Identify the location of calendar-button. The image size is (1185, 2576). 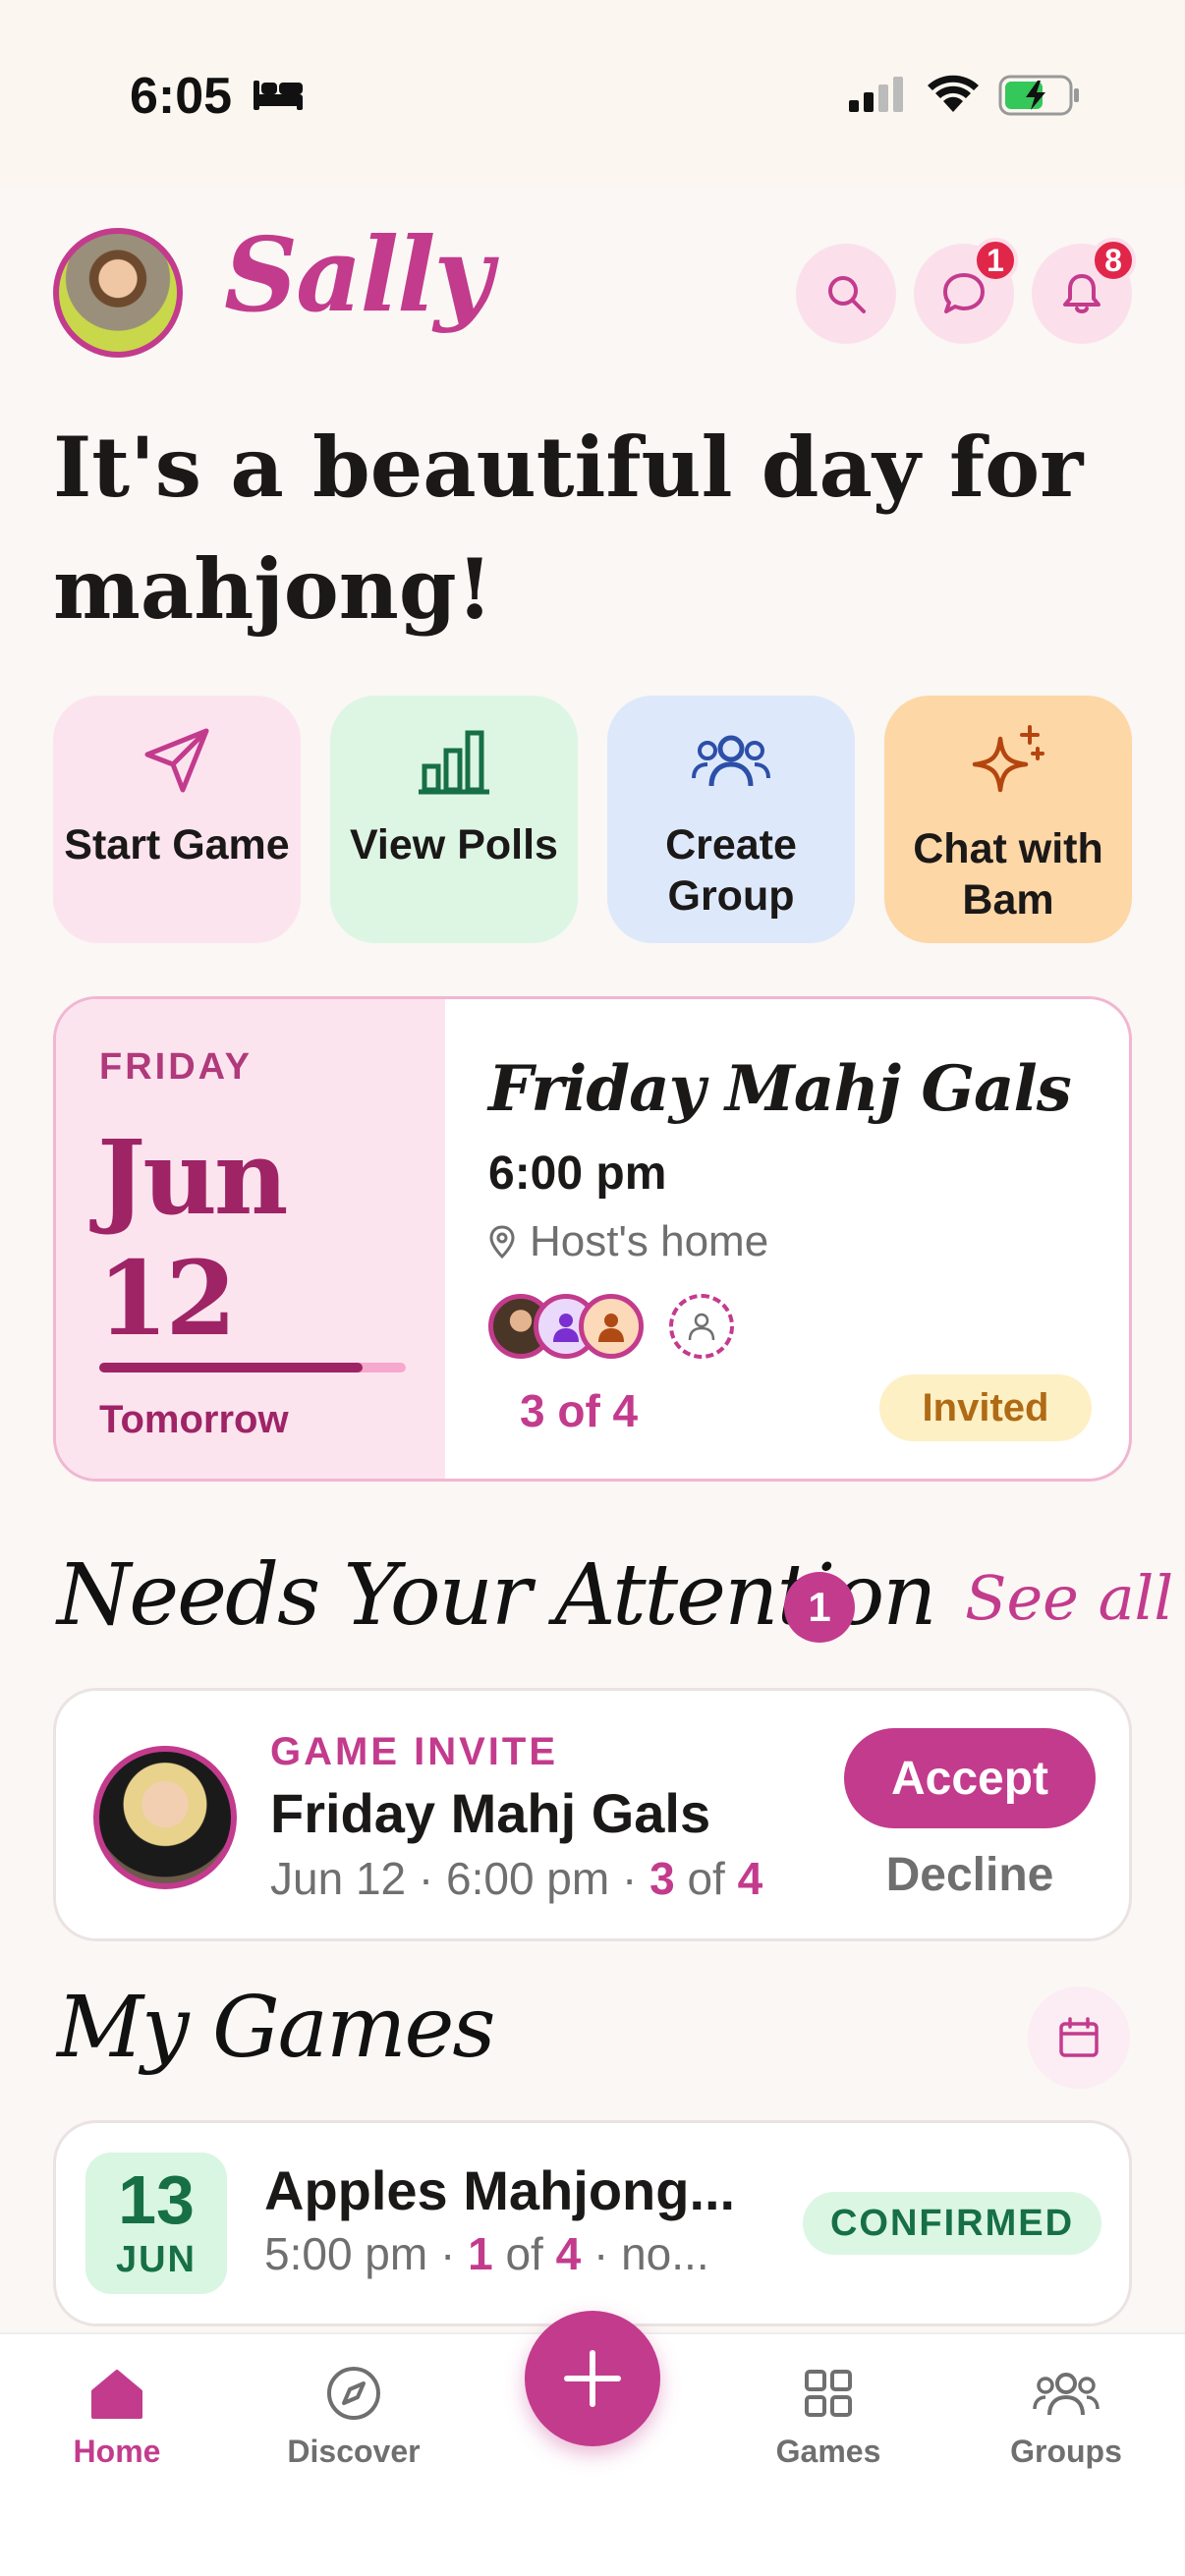
(1079, 2038).